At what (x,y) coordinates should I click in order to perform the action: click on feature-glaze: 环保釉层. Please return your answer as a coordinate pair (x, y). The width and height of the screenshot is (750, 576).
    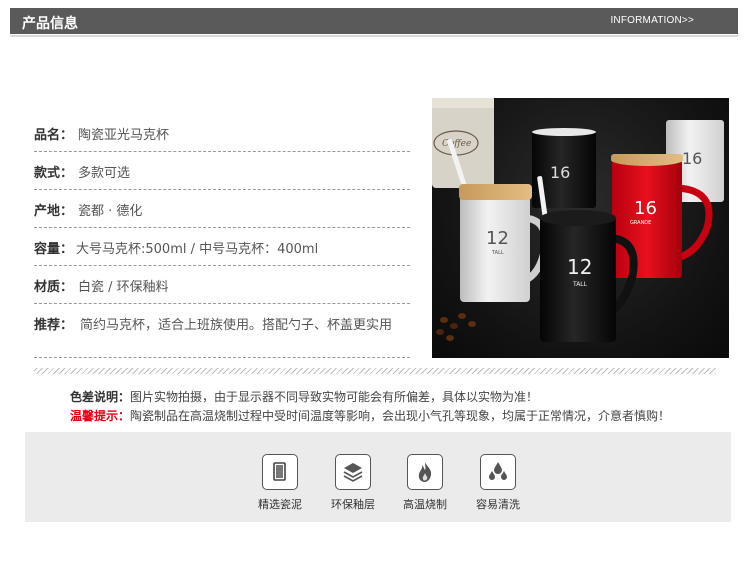
    Looking at the image, I should click on (353, 483).